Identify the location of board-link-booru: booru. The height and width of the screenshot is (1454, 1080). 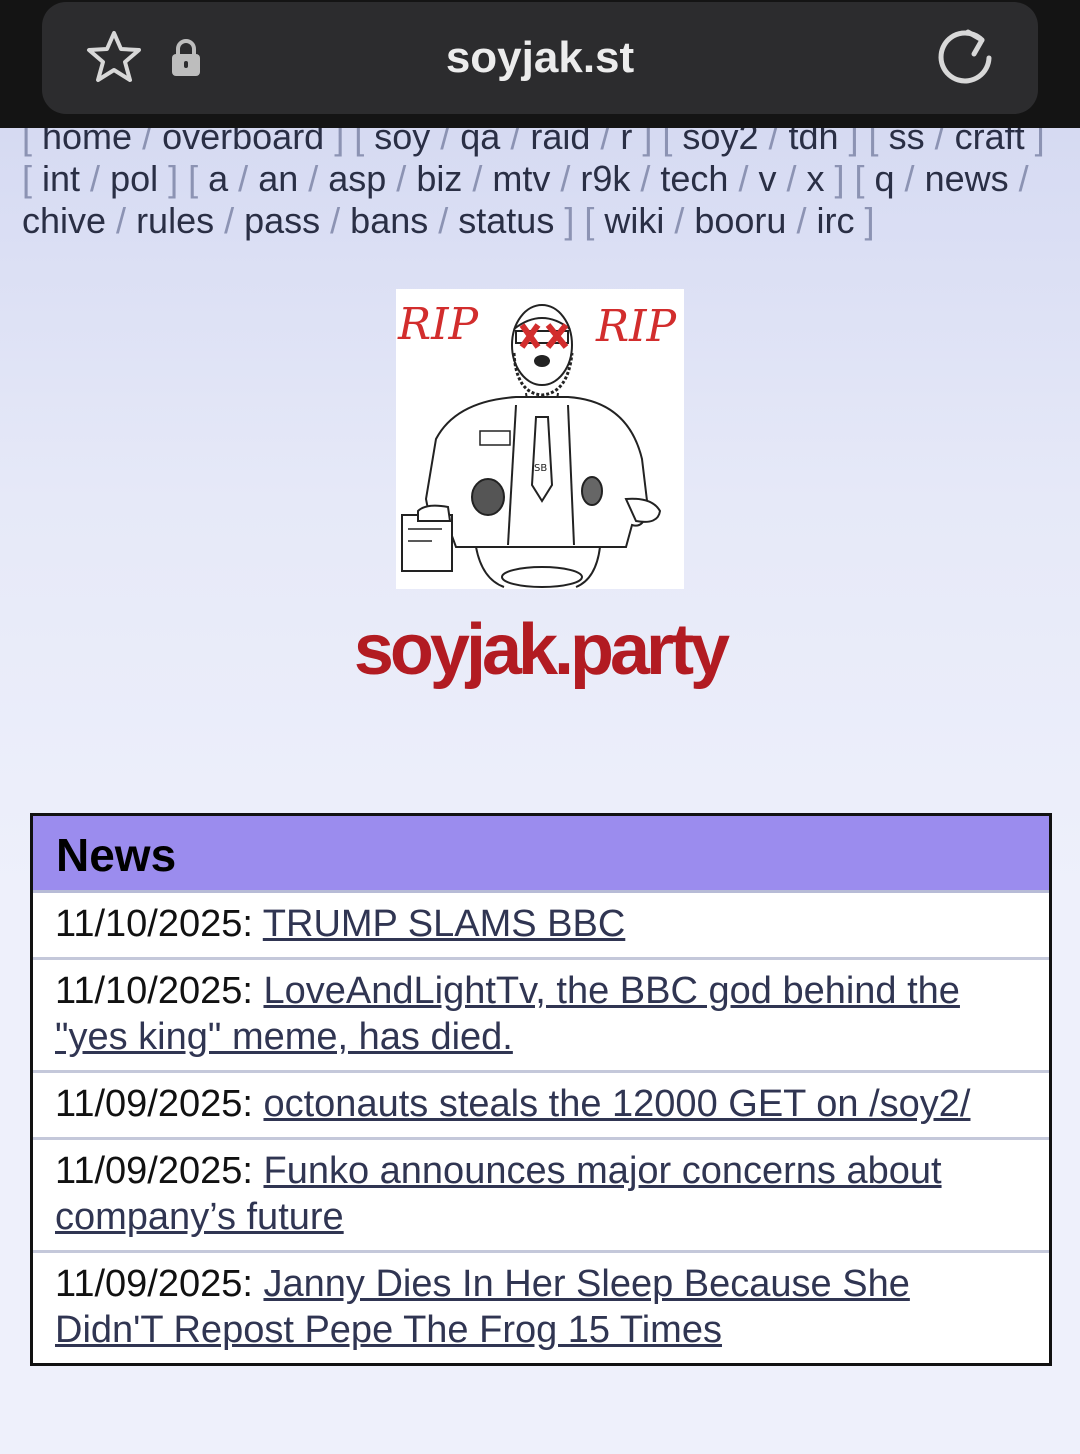
(740, 220).